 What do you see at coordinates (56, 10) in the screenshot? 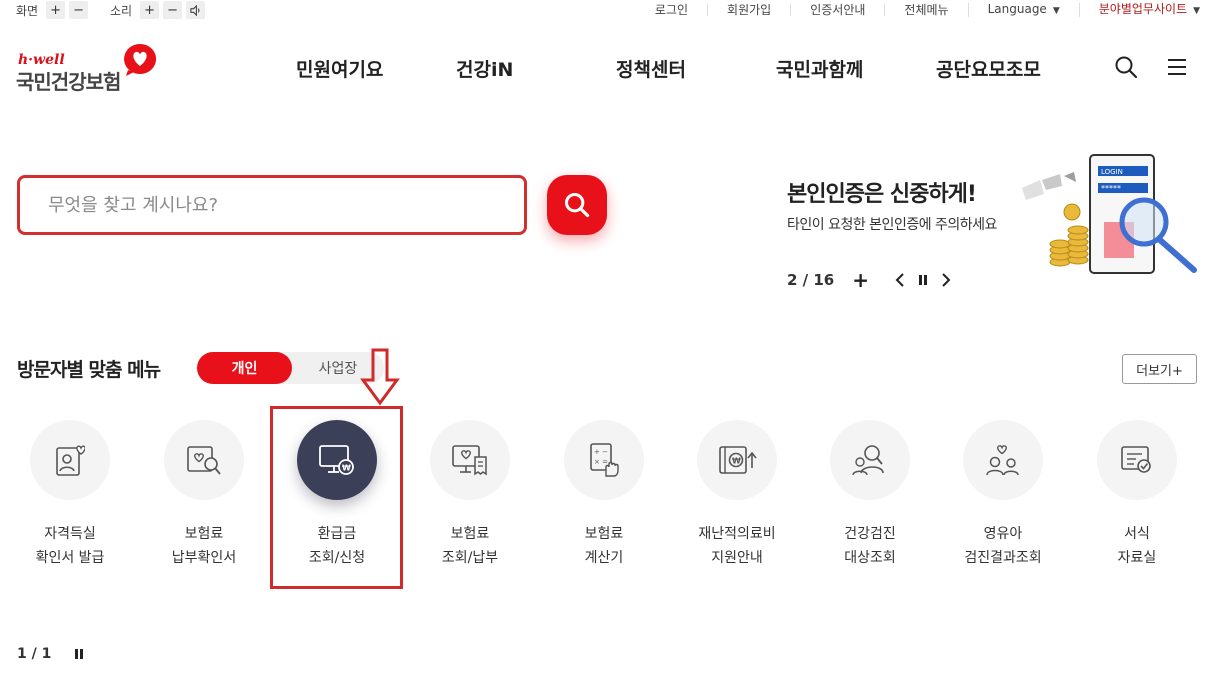
I see `screen-zoom-in-button: +` at bounding box center [56, 10].